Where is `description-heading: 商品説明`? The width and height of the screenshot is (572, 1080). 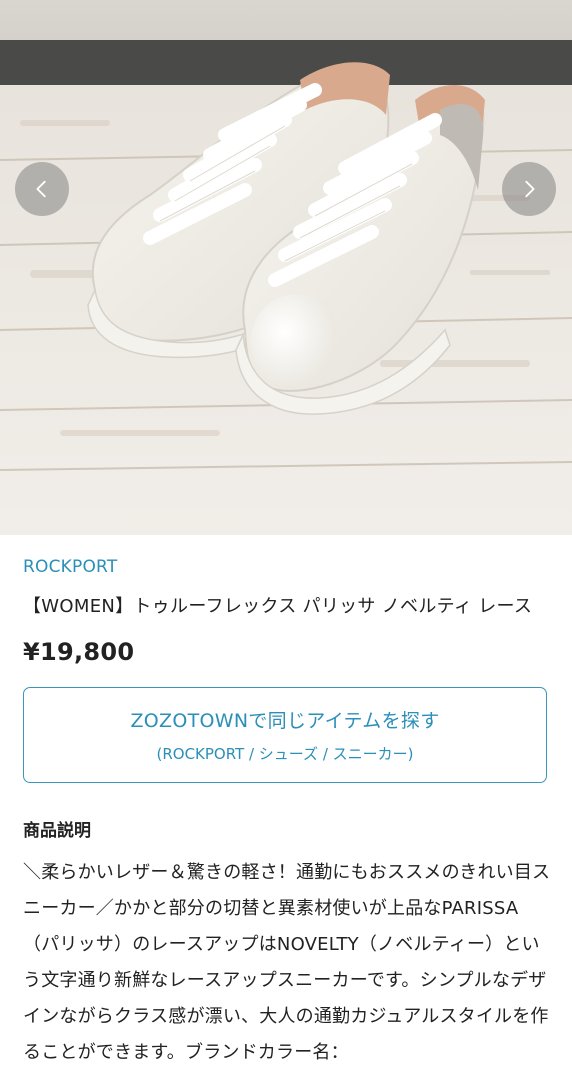 description-heading: 商品説明 is located at coordinates (57, 831).